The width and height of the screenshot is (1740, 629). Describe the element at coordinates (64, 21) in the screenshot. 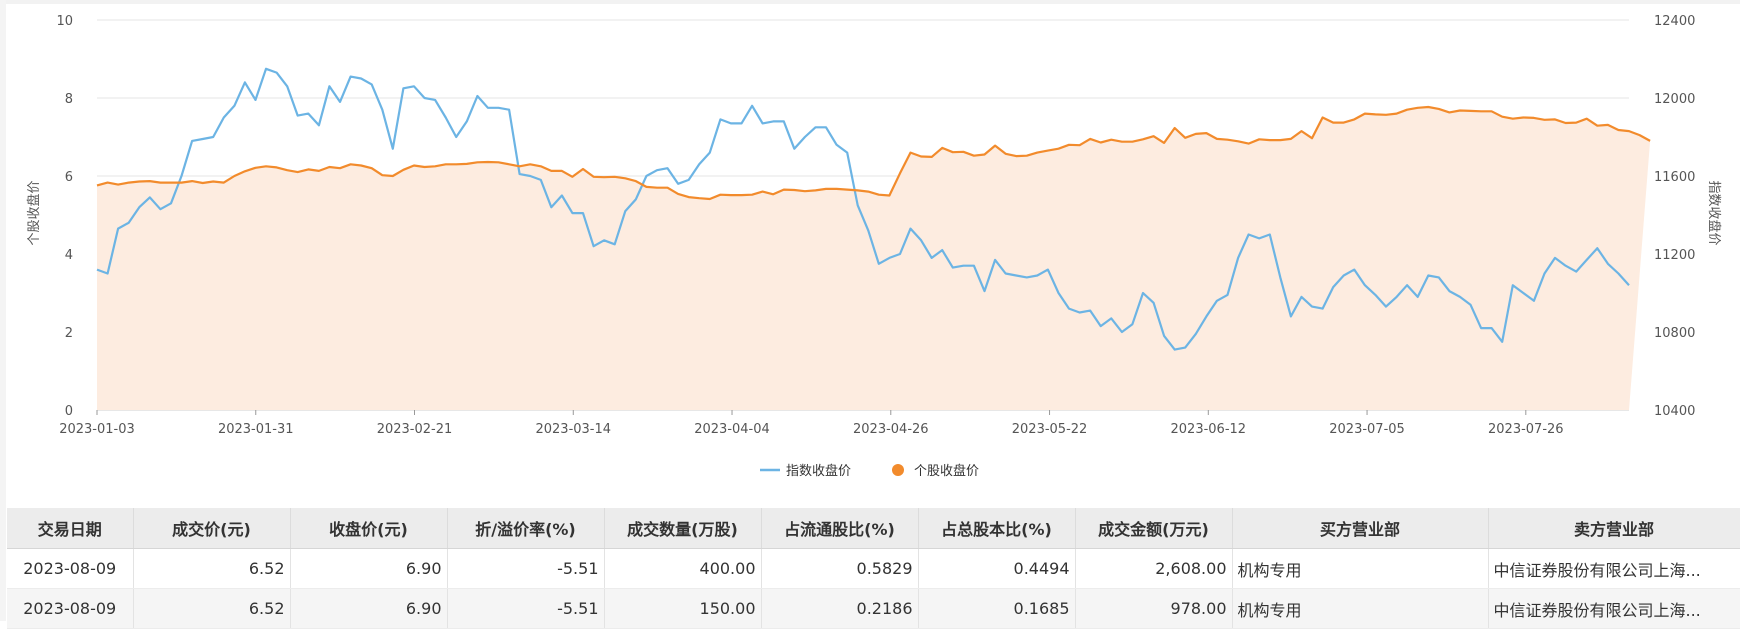

I see `left-tick-label: 10` at that location.